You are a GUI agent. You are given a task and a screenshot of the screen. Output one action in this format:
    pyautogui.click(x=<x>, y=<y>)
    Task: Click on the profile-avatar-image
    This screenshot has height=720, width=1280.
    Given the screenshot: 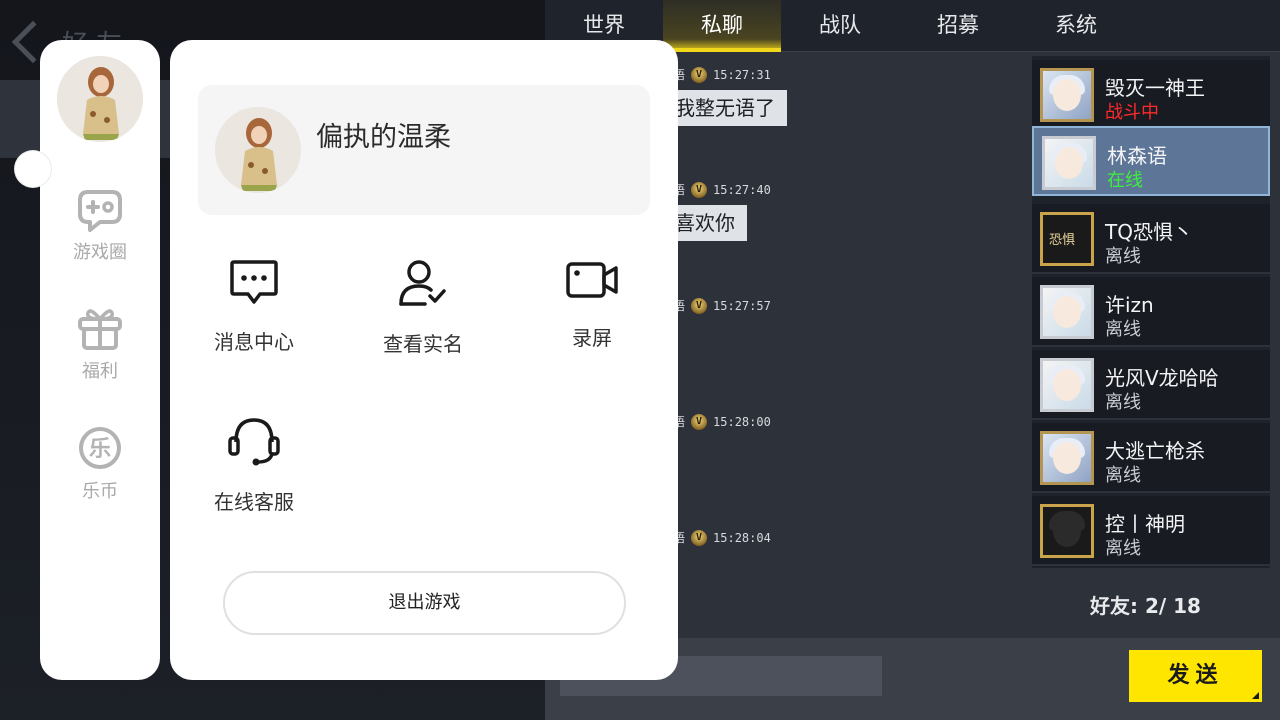 What is the action you would take?
    pyautogui.click(x=258, y=150)
    